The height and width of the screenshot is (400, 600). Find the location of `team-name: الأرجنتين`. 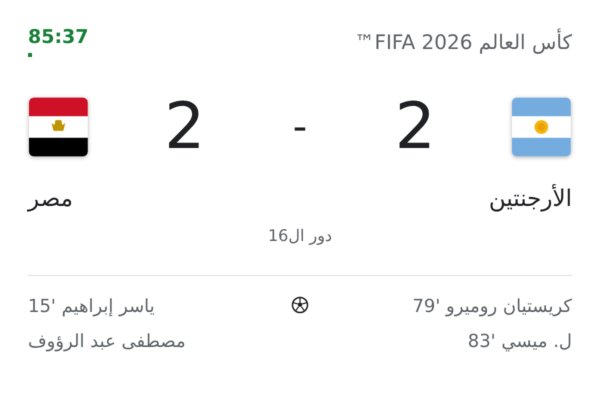

team-name: الأرجنتين is located at coordinates (530, 199).